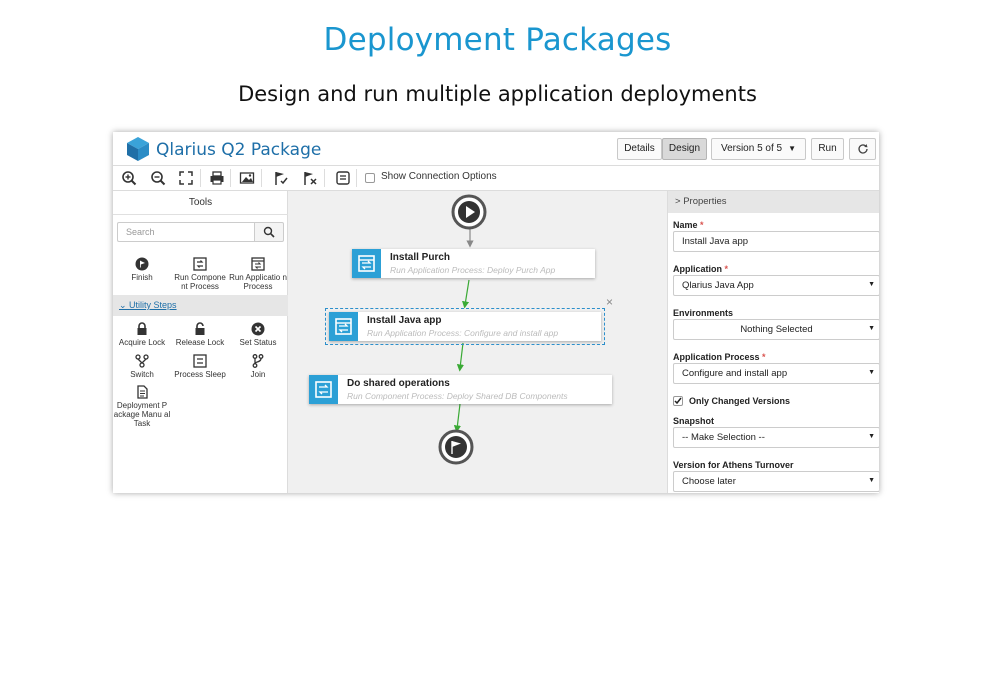 The image size is (995, 674). Describe the element at coordinates (269, 232) in the screenshot. I see `tools-search-button` at that location.